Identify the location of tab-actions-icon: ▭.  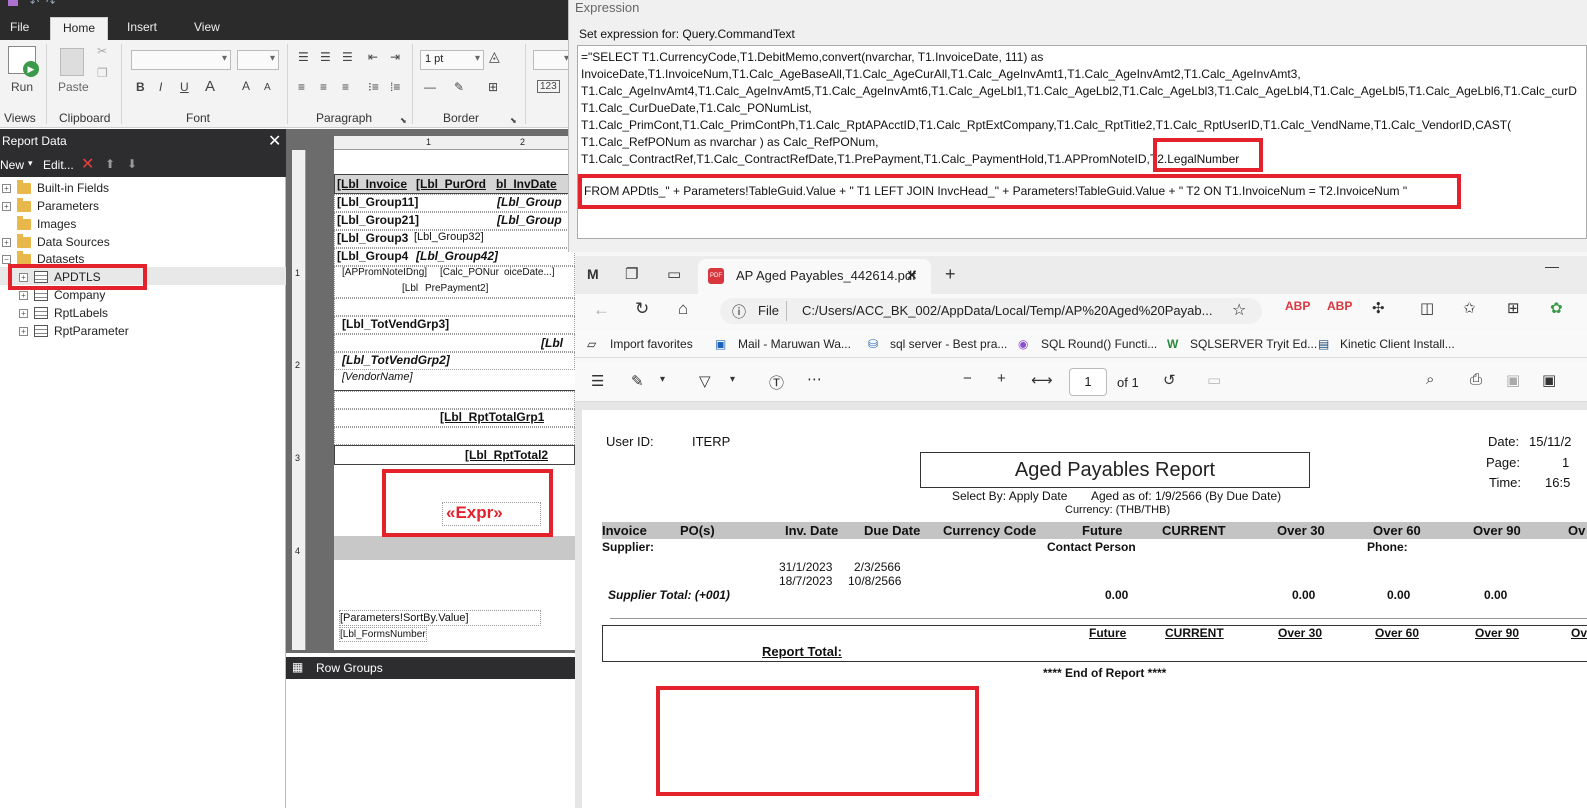
(674, 274).